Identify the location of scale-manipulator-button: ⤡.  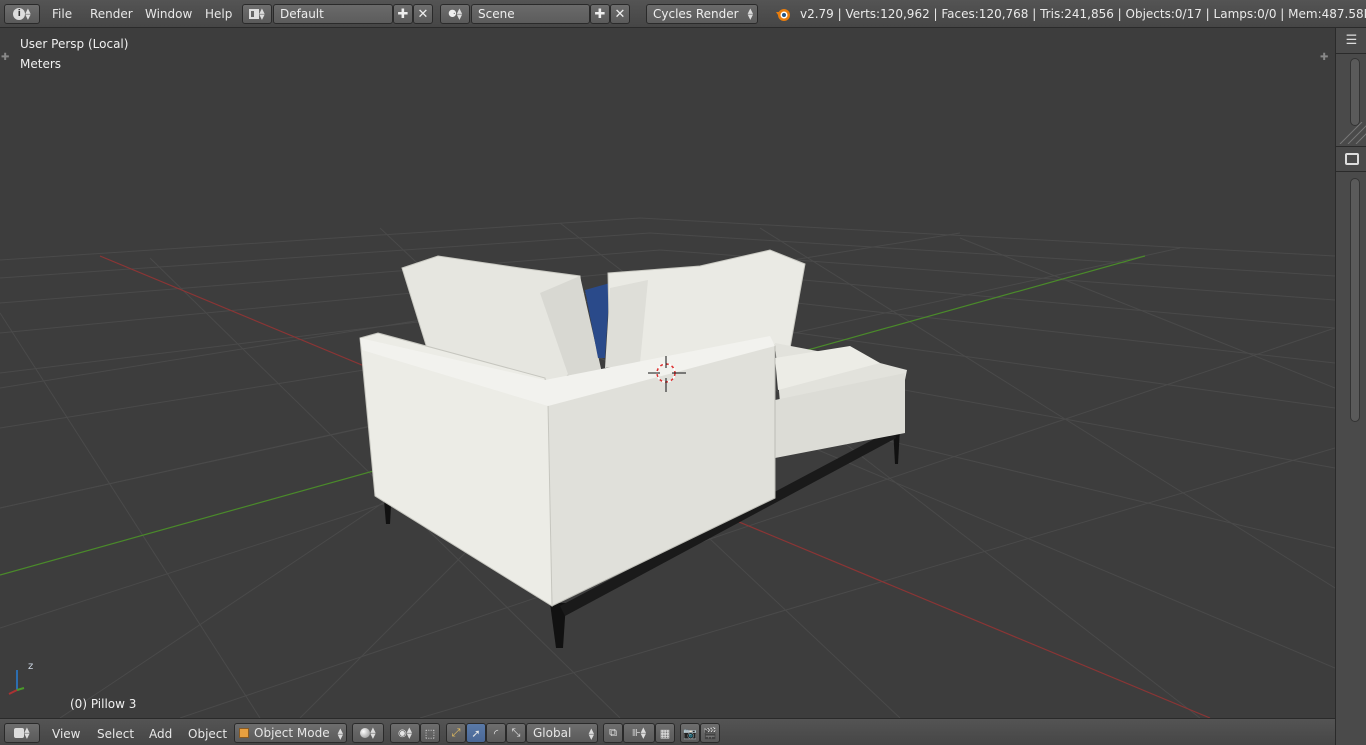
(516, 733).